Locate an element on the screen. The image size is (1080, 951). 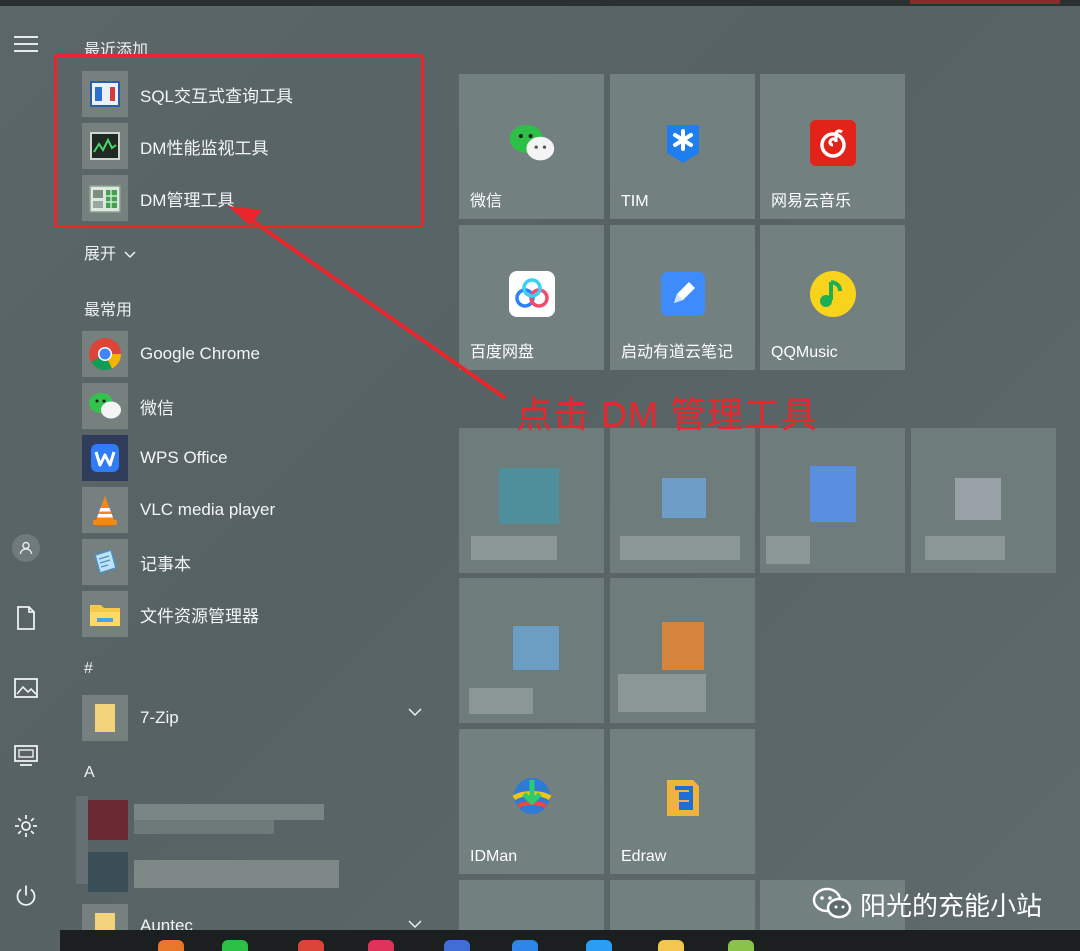
annotation-arrow is located at coordinates (367, 303).